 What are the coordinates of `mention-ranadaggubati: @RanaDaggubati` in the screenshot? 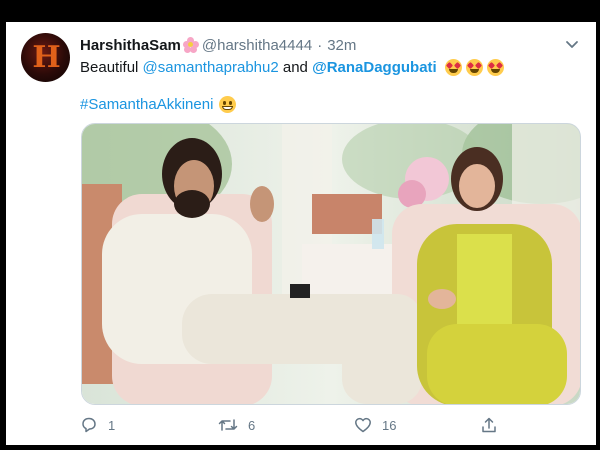 It's located at (374, 67).